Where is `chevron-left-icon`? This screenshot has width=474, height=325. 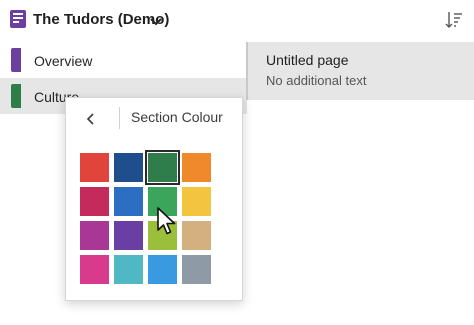
chevron-left-icon is located at coordinates (91, 119).